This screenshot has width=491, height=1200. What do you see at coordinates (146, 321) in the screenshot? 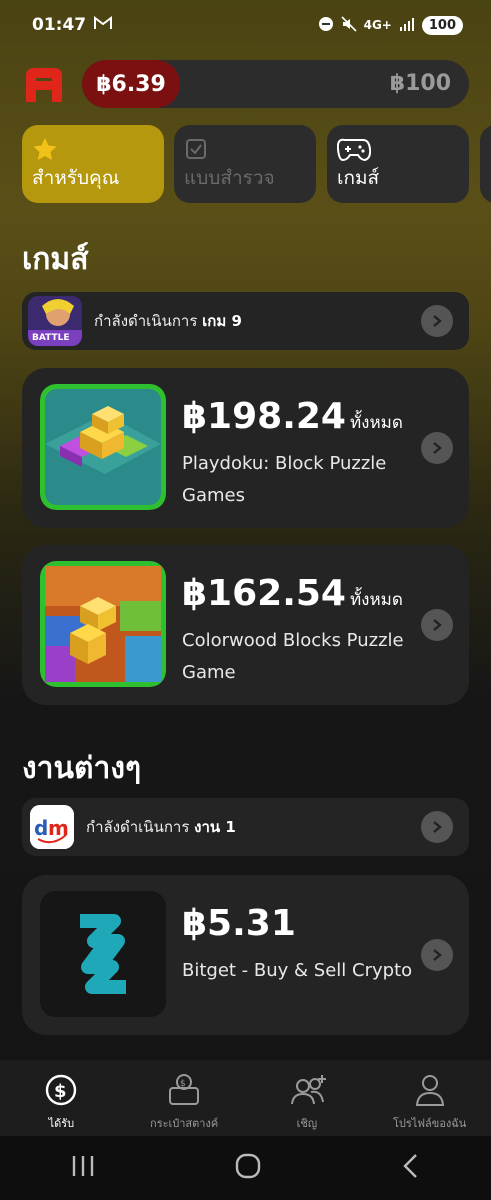
I see `games-in-progress-prefix: กำลังดำเนินการ` at bounding box center [146, 321].